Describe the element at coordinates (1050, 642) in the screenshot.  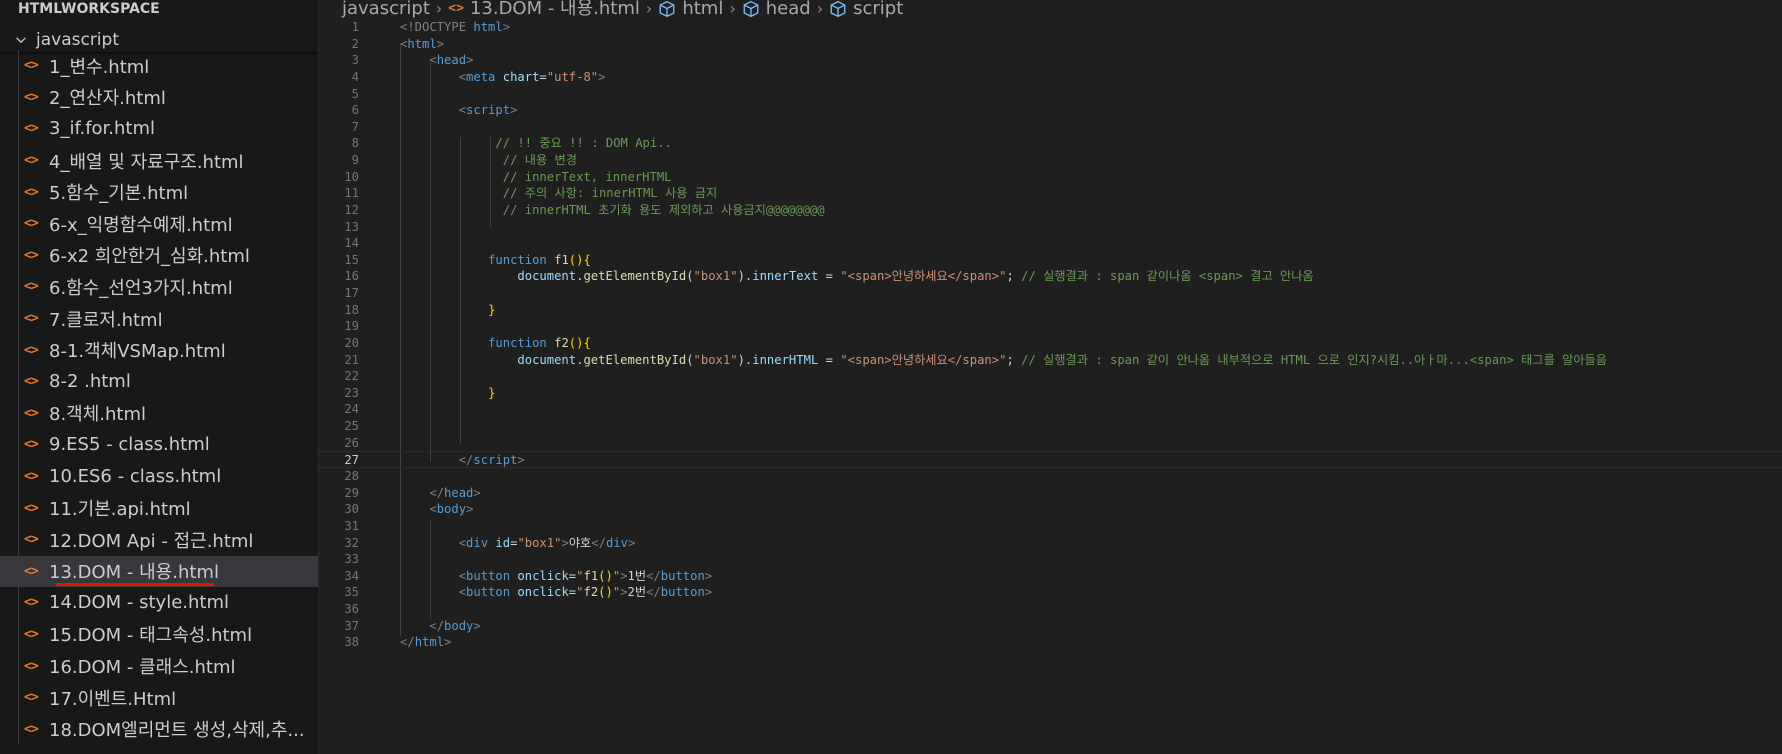
I see `code-line: 38 </html>` at that location.